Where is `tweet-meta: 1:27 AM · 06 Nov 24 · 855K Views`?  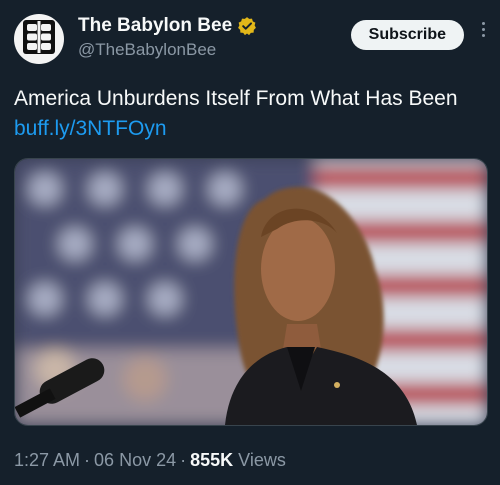 tweet-meta: 1:27 AM · 06 Nov 24 · 855K Views is located at coordinates (150, 460).